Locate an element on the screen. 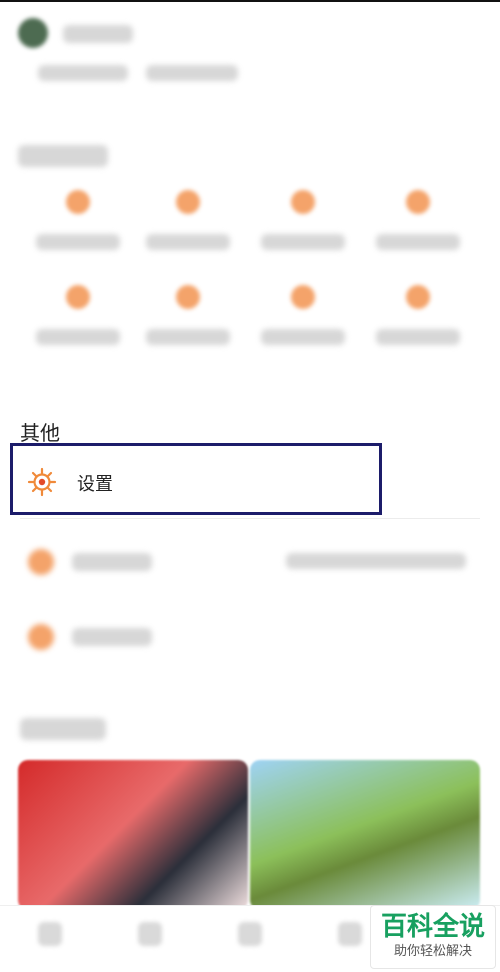 Image resolution: width=500 pixels, height=972 pixels. grid-title-blurred is located at coordinates (63, 156).